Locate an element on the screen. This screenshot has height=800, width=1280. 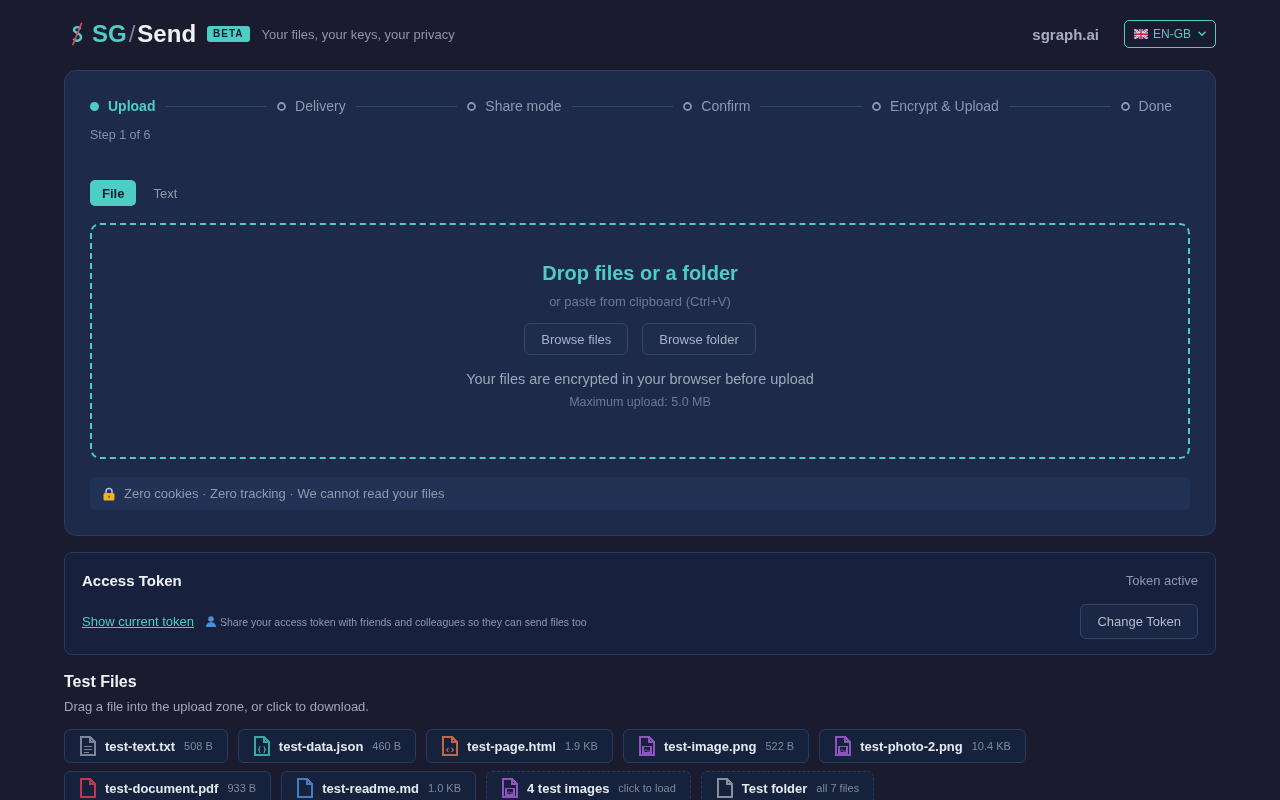
file-name: 4 test images is located at coordinates (568, 788).